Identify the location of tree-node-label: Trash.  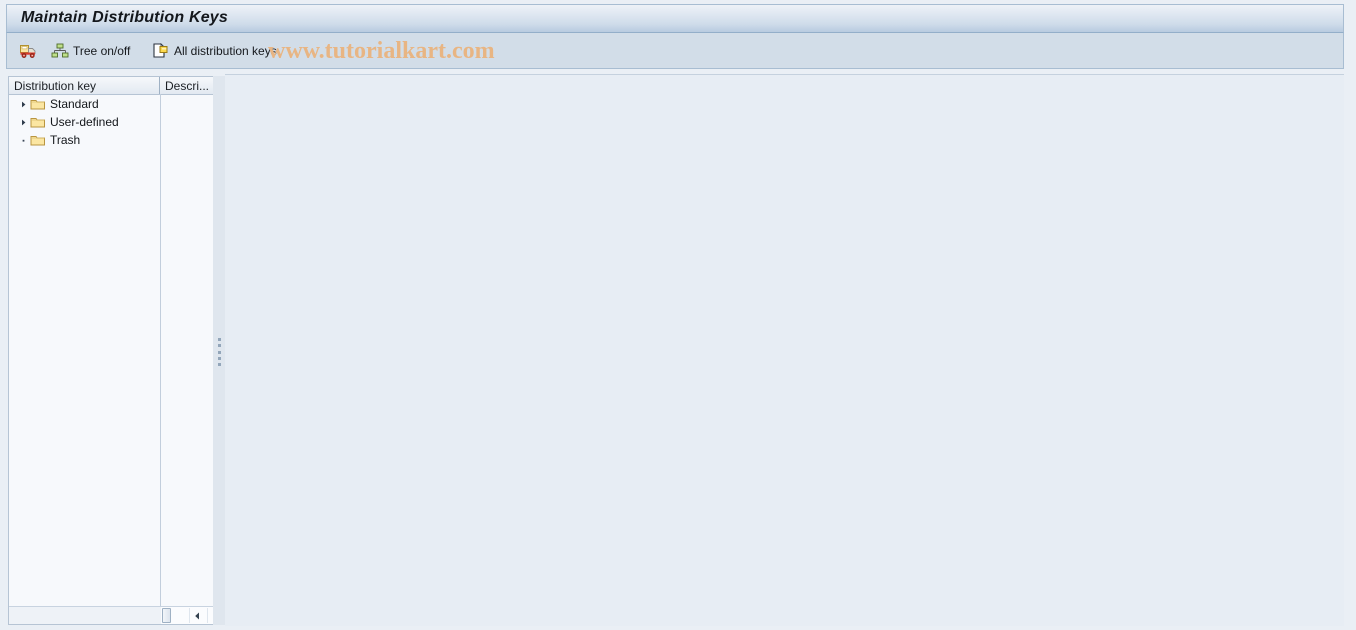
(65, 140).